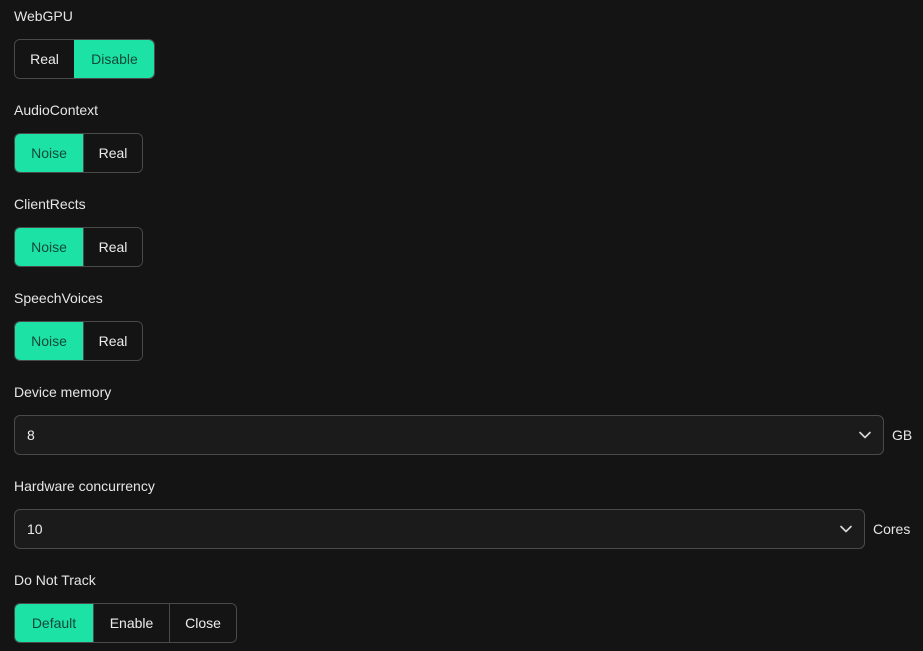 The image size is (923, 651). I want to click on do-not-track-enable-button: Enable, so click(131, 623).